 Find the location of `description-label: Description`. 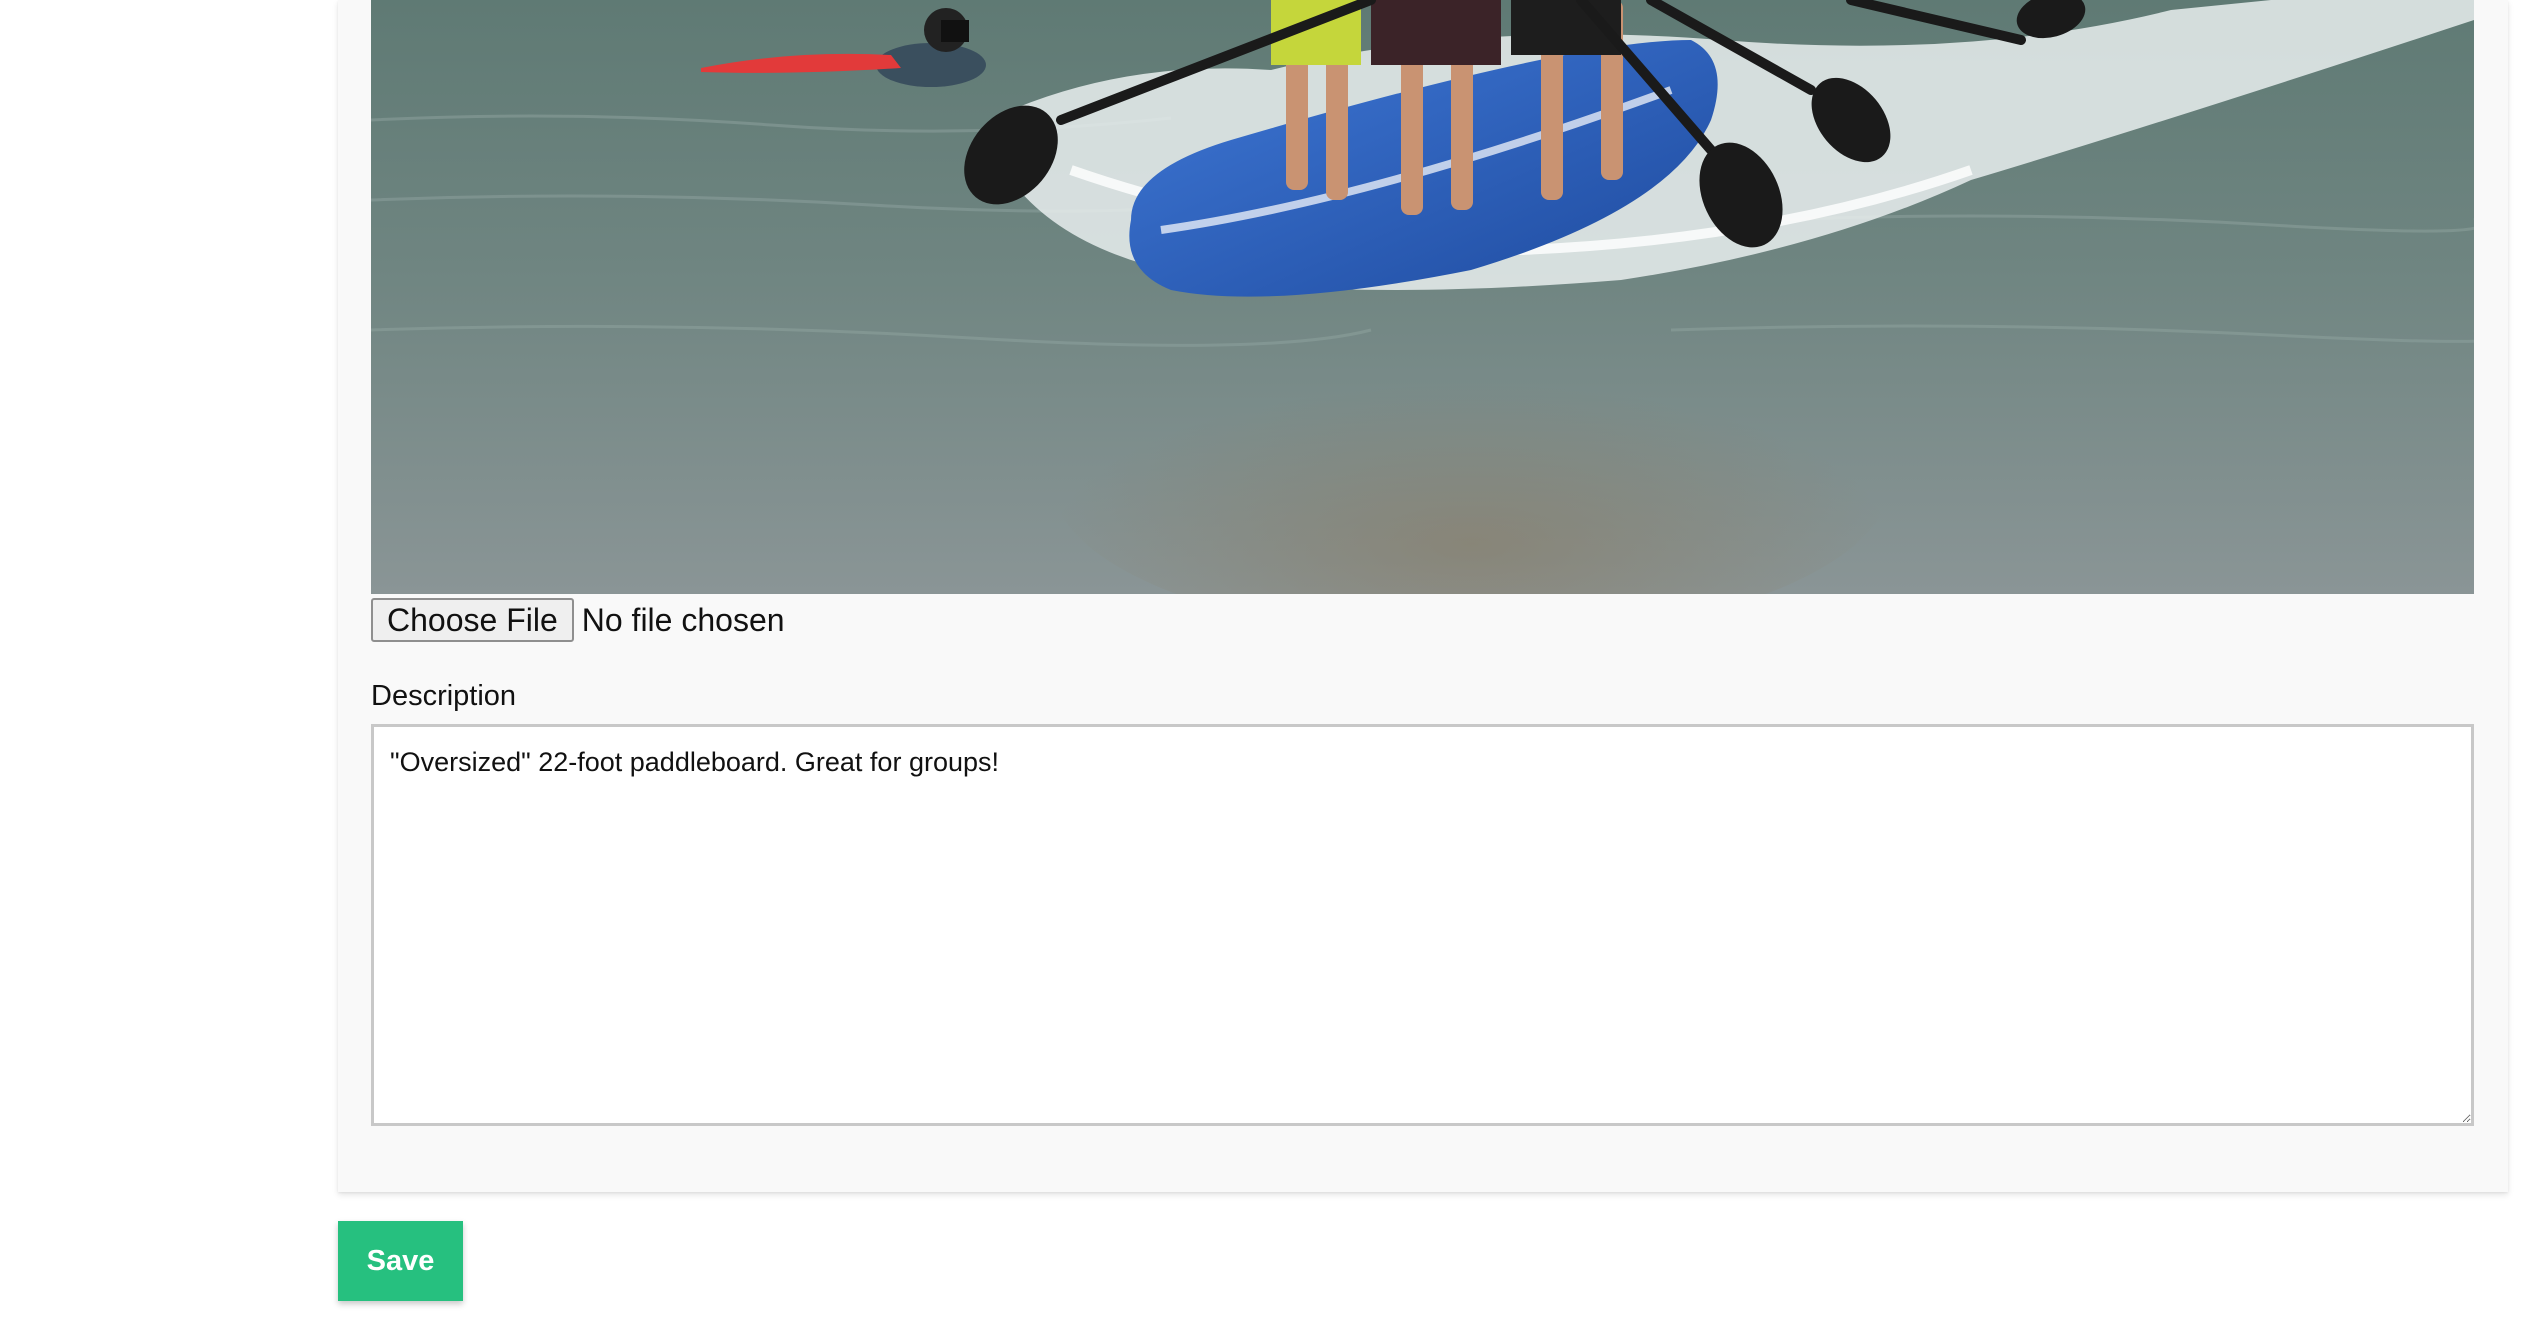

description-label: Description is located at coordinates (444, 696).